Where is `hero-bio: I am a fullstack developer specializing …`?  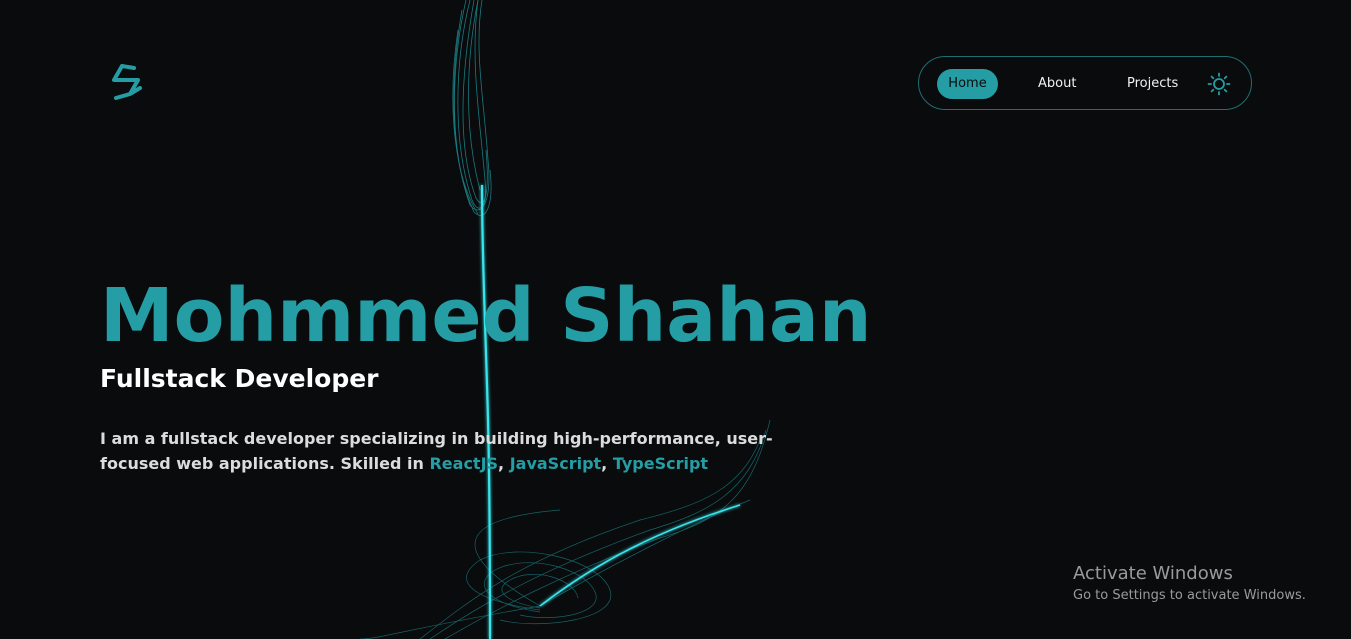 hero-bio: I am a fullstack developer specializing … is located at coordinates (450, 451).